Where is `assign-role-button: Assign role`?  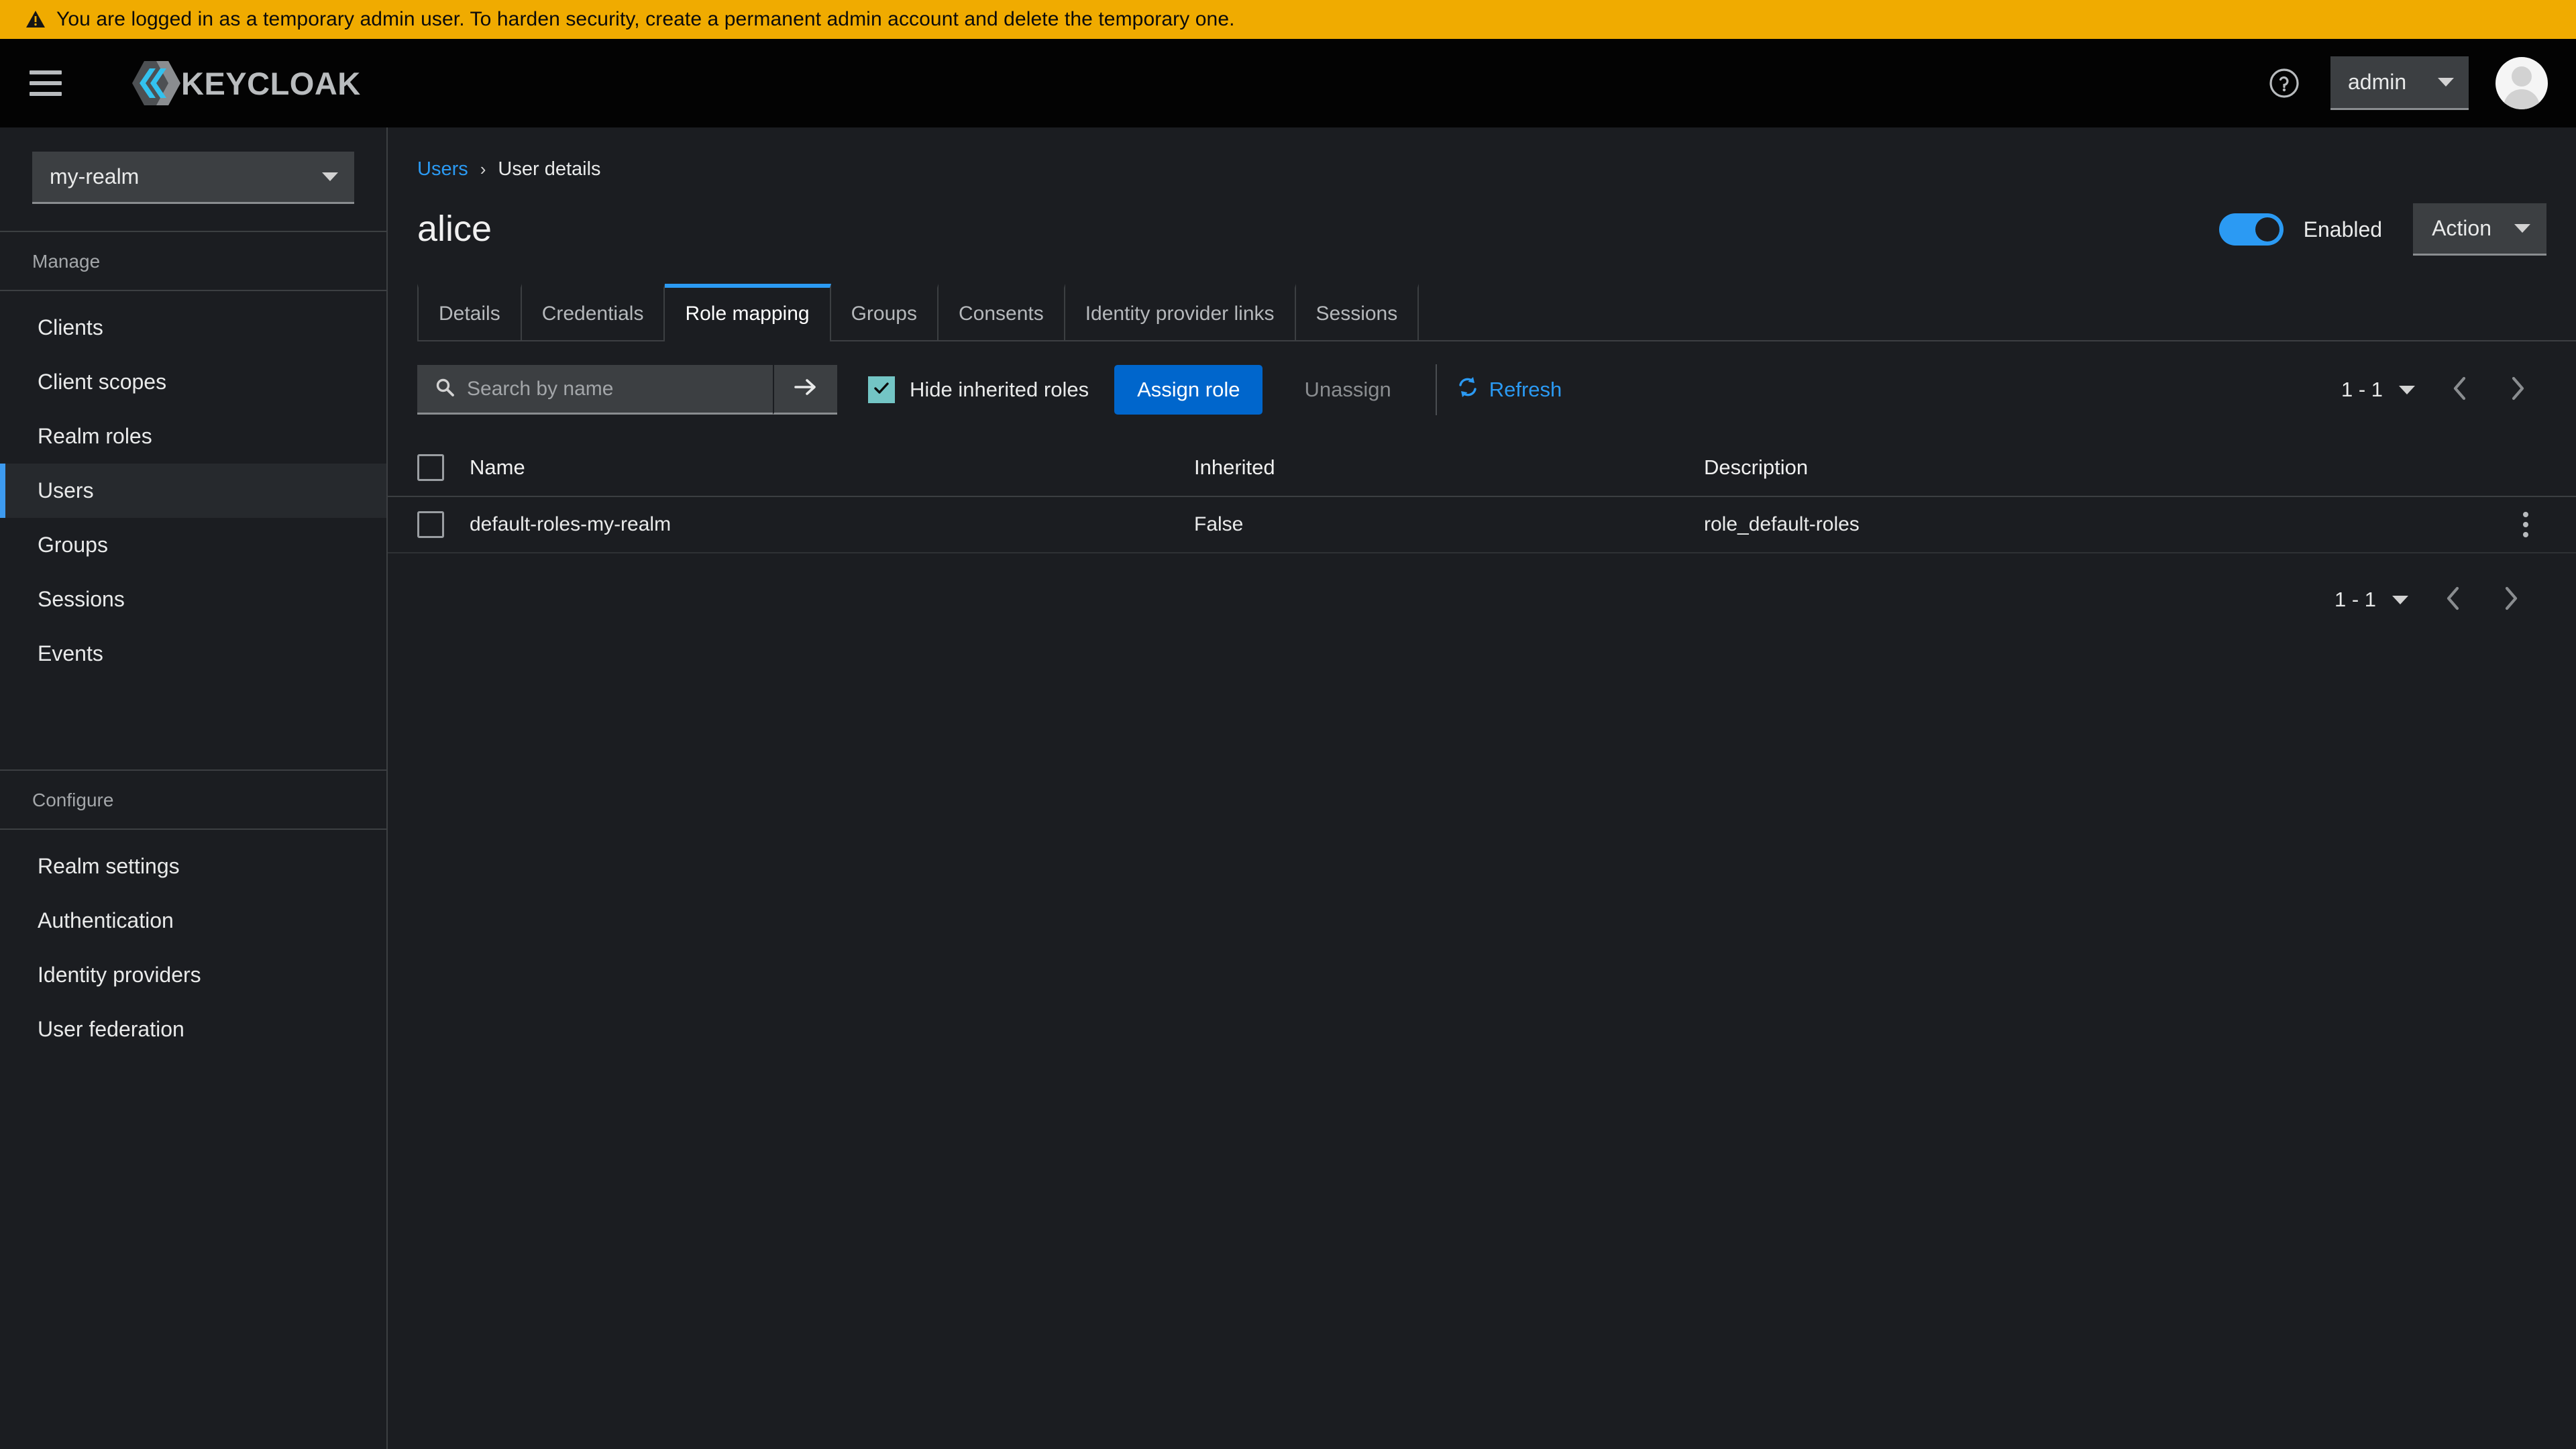 assign-role-button: Assign role is located at coordinates (1188, 390).